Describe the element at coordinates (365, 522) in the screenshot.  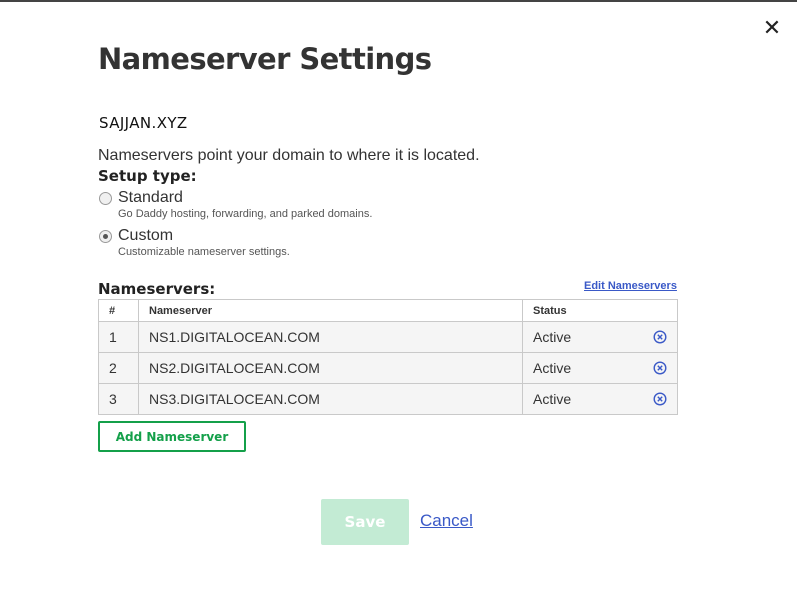
I see `save-button: Save` at that location.